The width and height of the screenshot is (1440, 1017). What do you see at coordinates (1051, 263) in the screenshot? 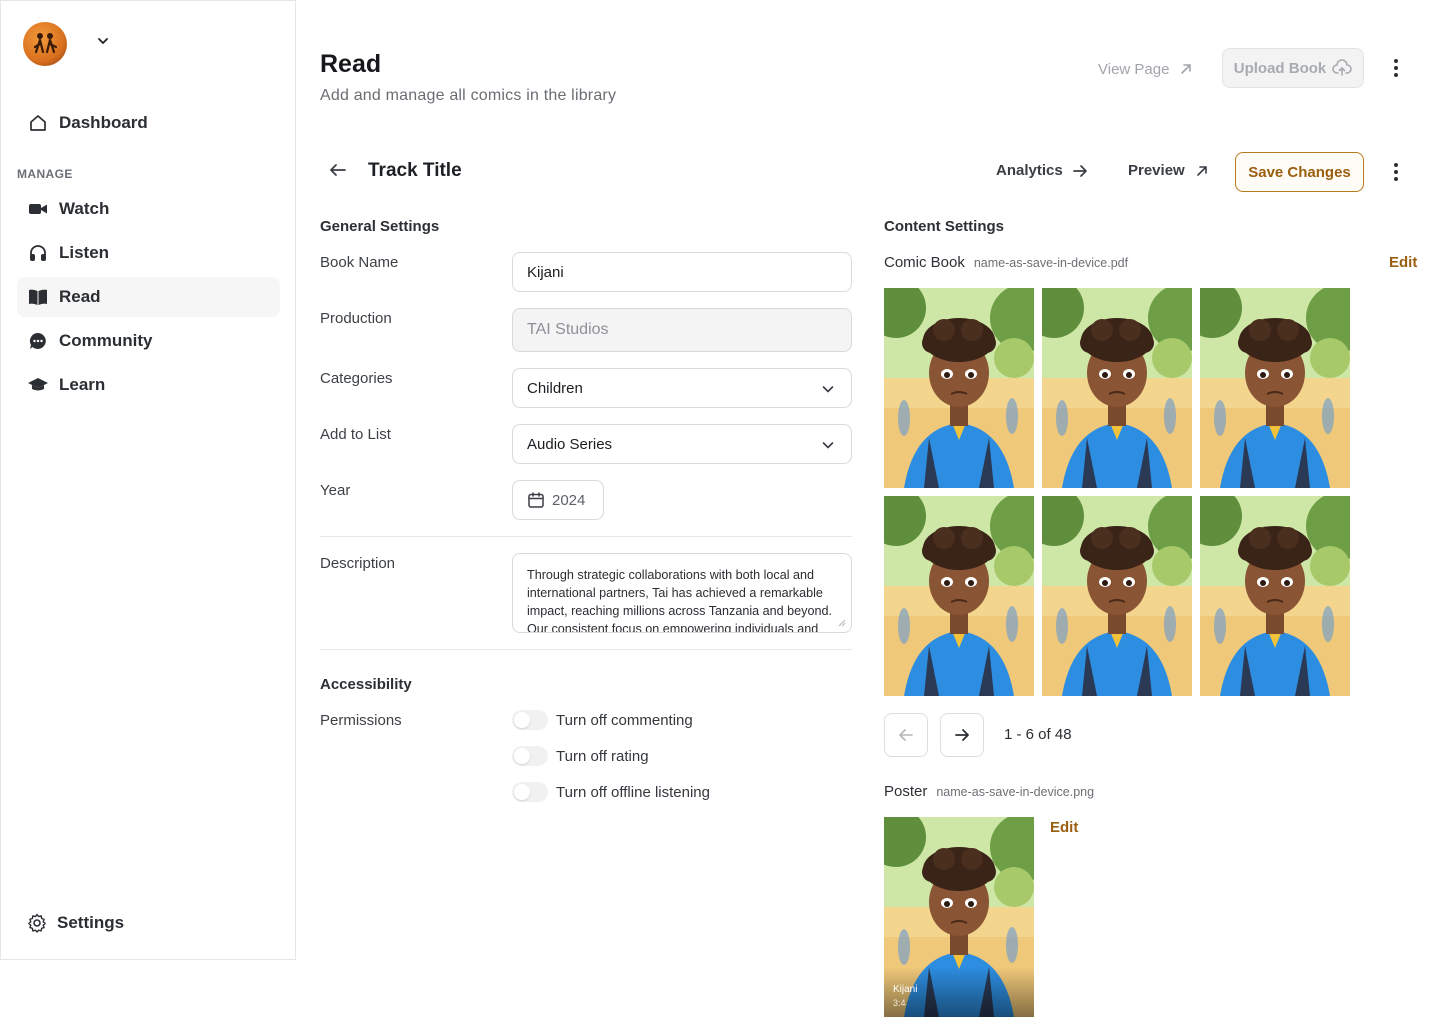
I see `comic-book-filename: name-as-save-in-device.pdf` at bounding box center [1051, 263].